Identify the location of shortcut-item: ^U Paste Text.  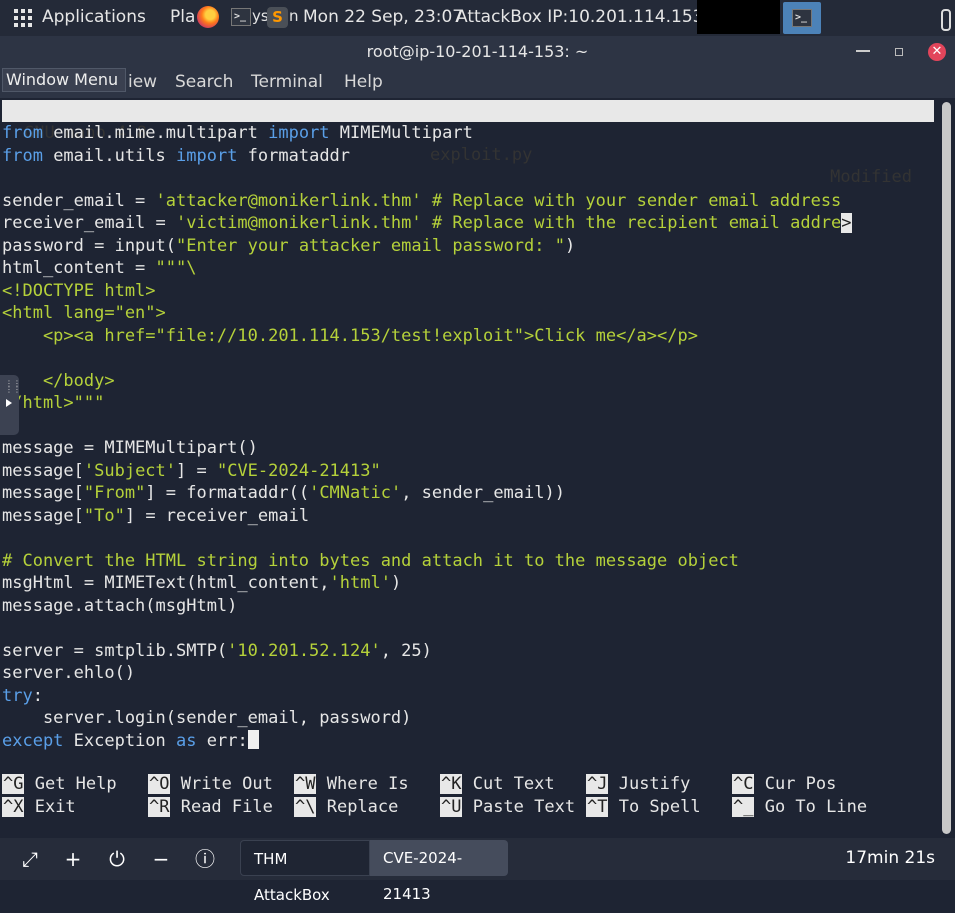
(507, 807).